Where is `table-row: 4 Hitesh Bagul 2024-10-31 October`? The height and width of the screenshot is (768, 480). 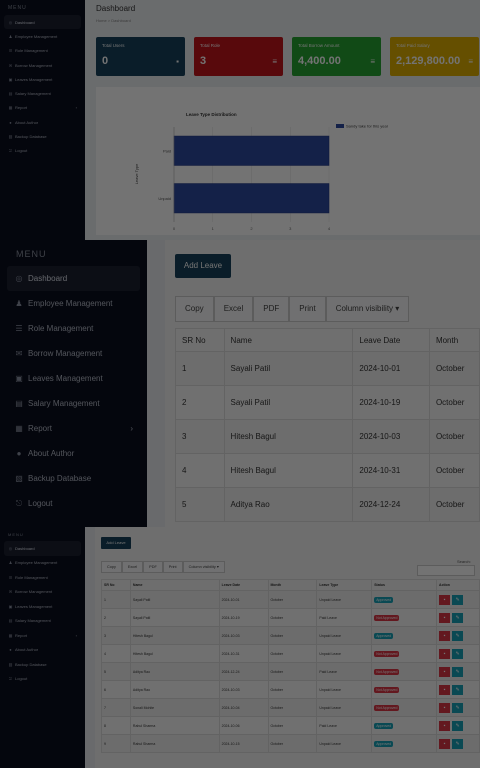 table-row: 4 Hitesh Bagul 2024-10-31 October is located at coordinates (327, 470).